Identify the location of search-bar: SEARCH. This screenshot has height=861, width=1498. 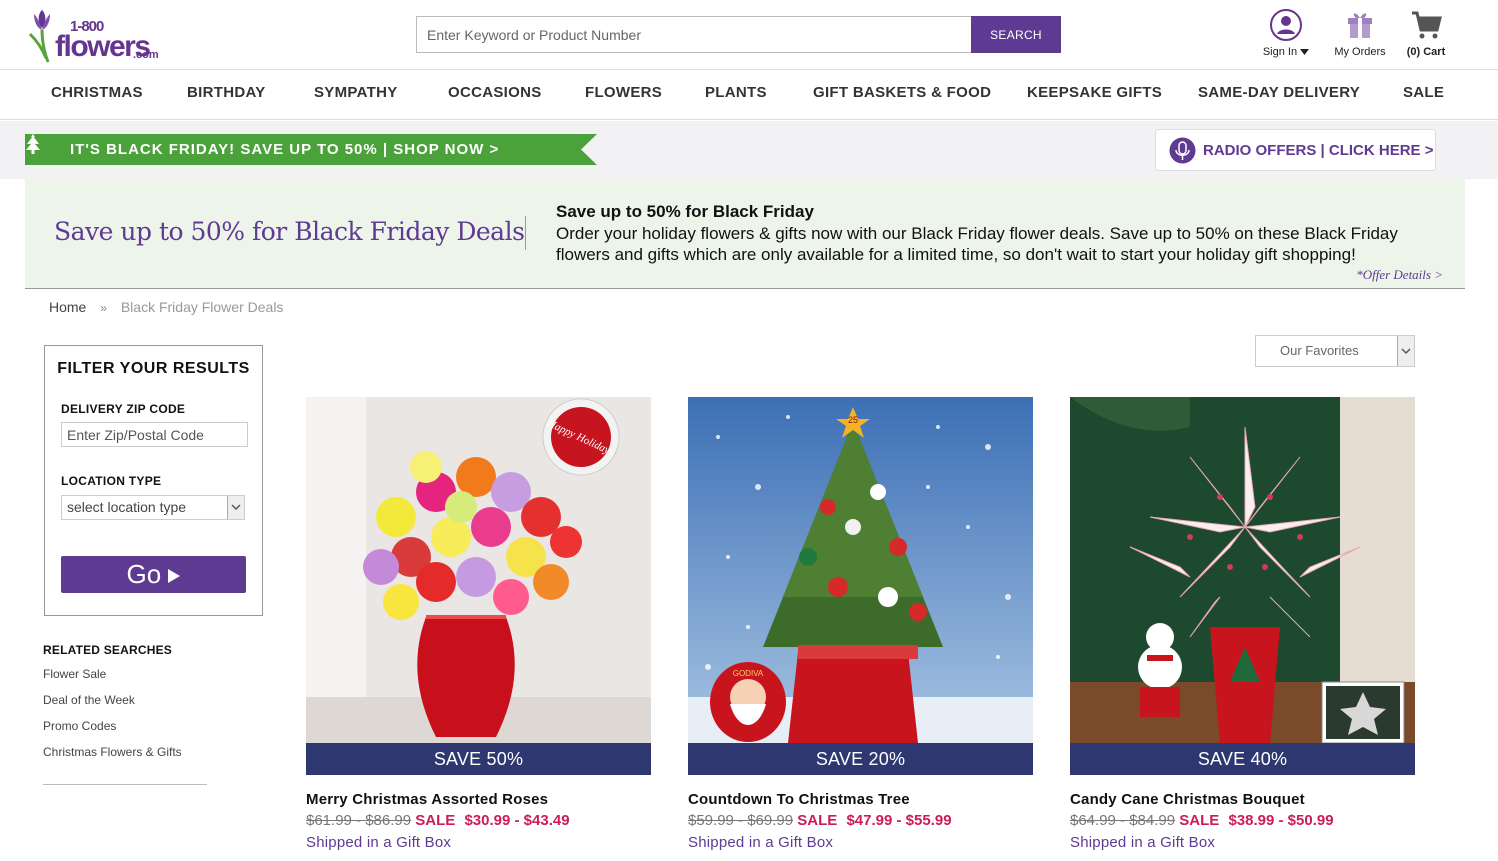
(738, 34).